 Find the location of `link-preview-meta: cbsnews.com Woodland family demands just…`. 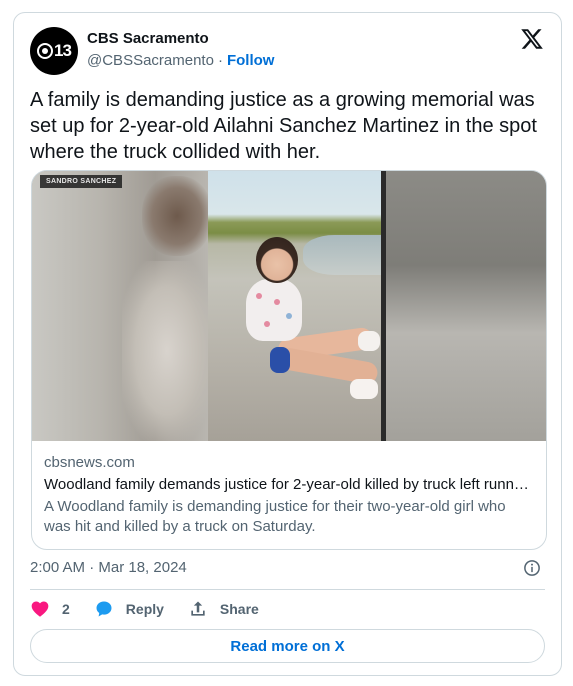

link-preview-meta: cbsnews.com Woodland family demands just… is located at coordinates (289, 495).